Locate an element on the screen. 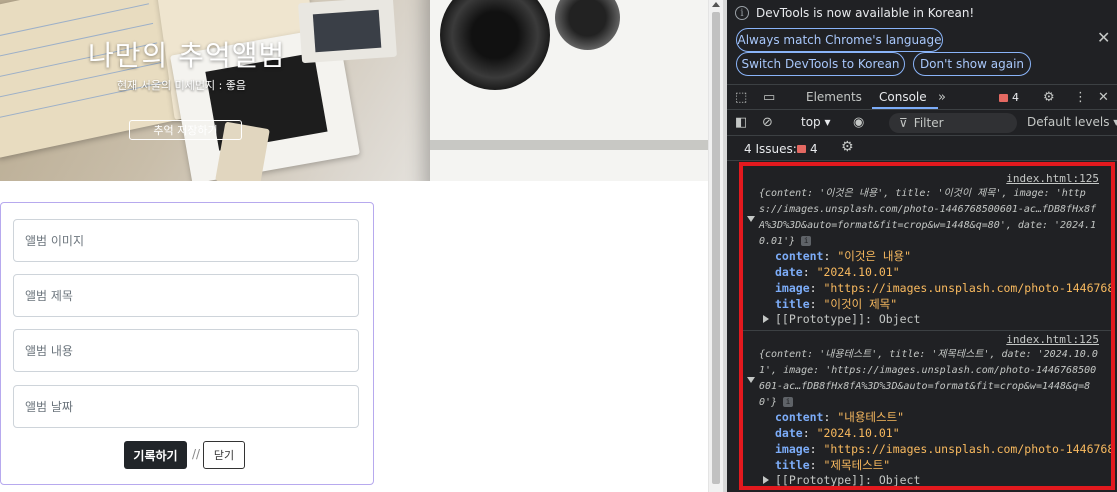 This screenshot has height=492, width=1117. issues-count-badge: 4 is located at coordinates (807, 149).